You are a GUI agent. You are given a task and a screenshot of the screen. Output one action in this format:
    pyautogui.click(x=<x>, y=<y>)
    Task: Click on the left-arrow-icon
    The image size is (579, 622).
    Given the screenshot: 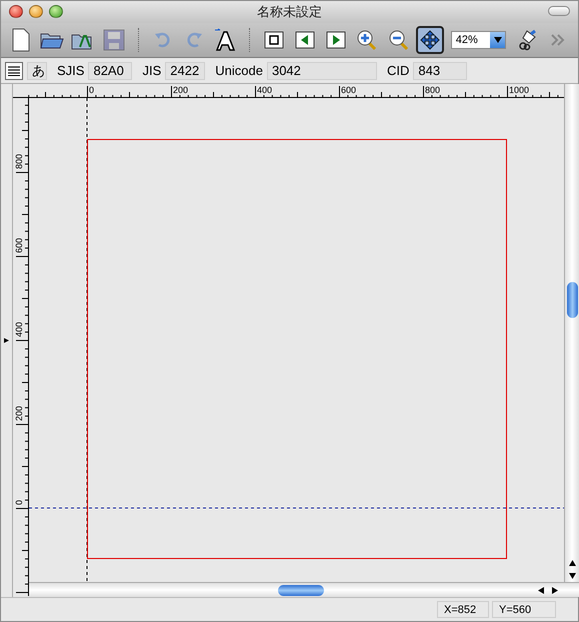 What is the action you would take?
    pyautogui.click(x=541, y=590)
    